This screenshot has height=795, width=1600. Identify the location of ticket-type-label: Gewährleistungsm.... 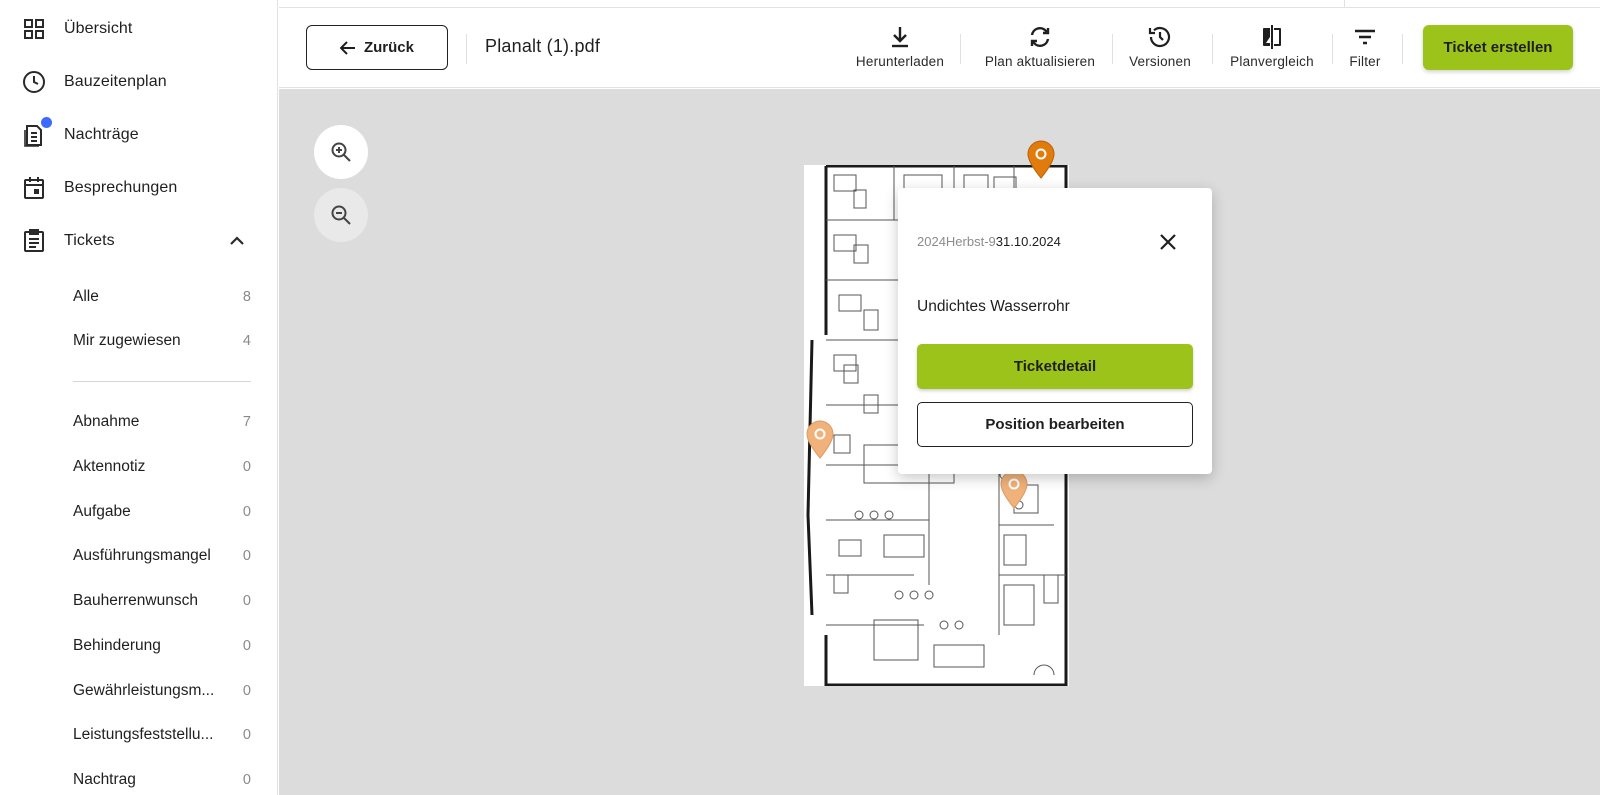
(144, 690).